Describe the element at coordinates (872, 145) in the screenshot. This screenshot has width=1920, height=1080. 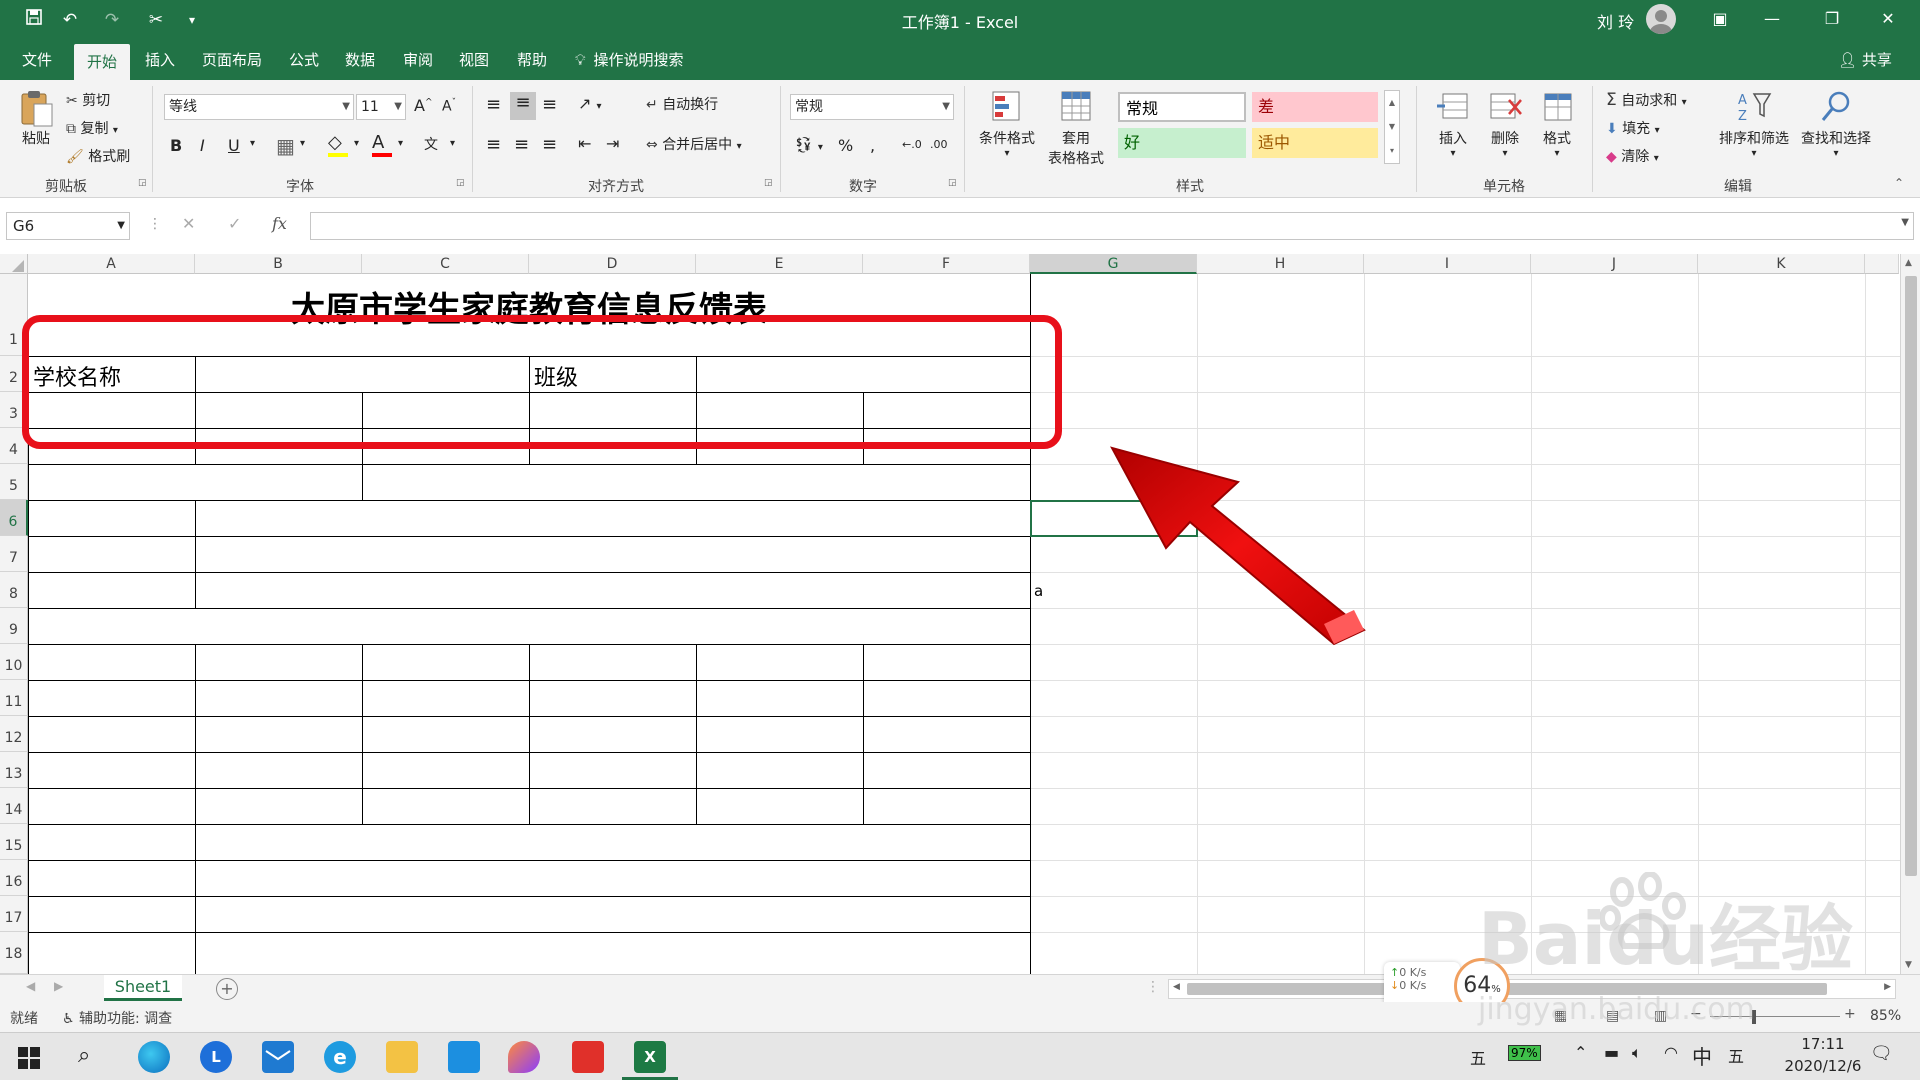
I see `comma-icon: ,` at that location.